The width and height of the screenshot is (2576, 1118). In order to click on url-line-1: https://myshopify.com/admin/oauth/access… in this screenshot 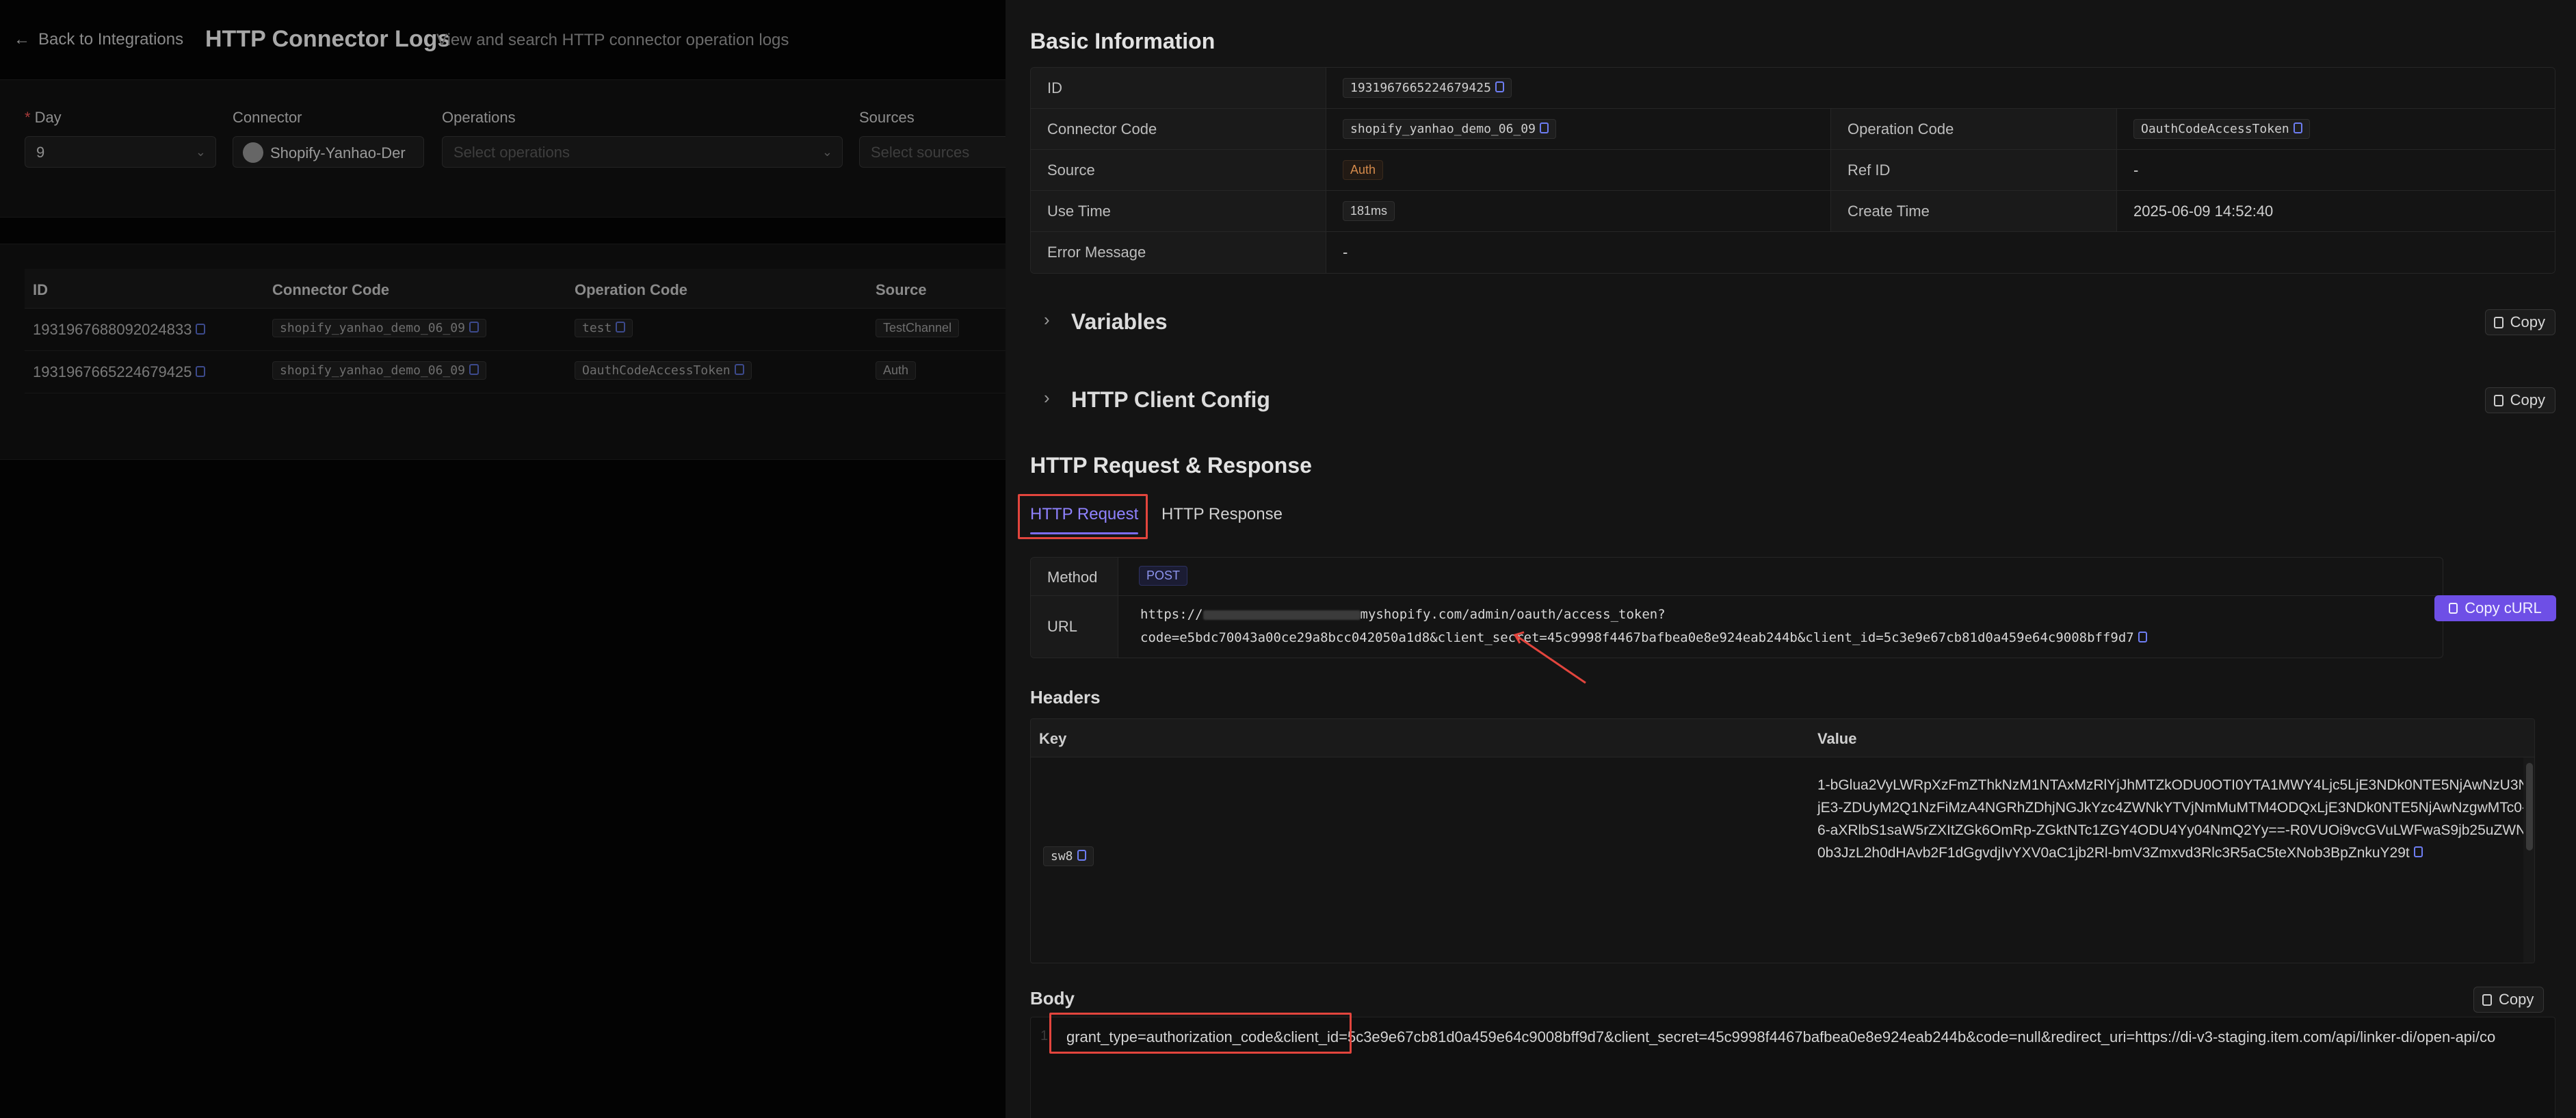, I will do `click(1403, 614)`.